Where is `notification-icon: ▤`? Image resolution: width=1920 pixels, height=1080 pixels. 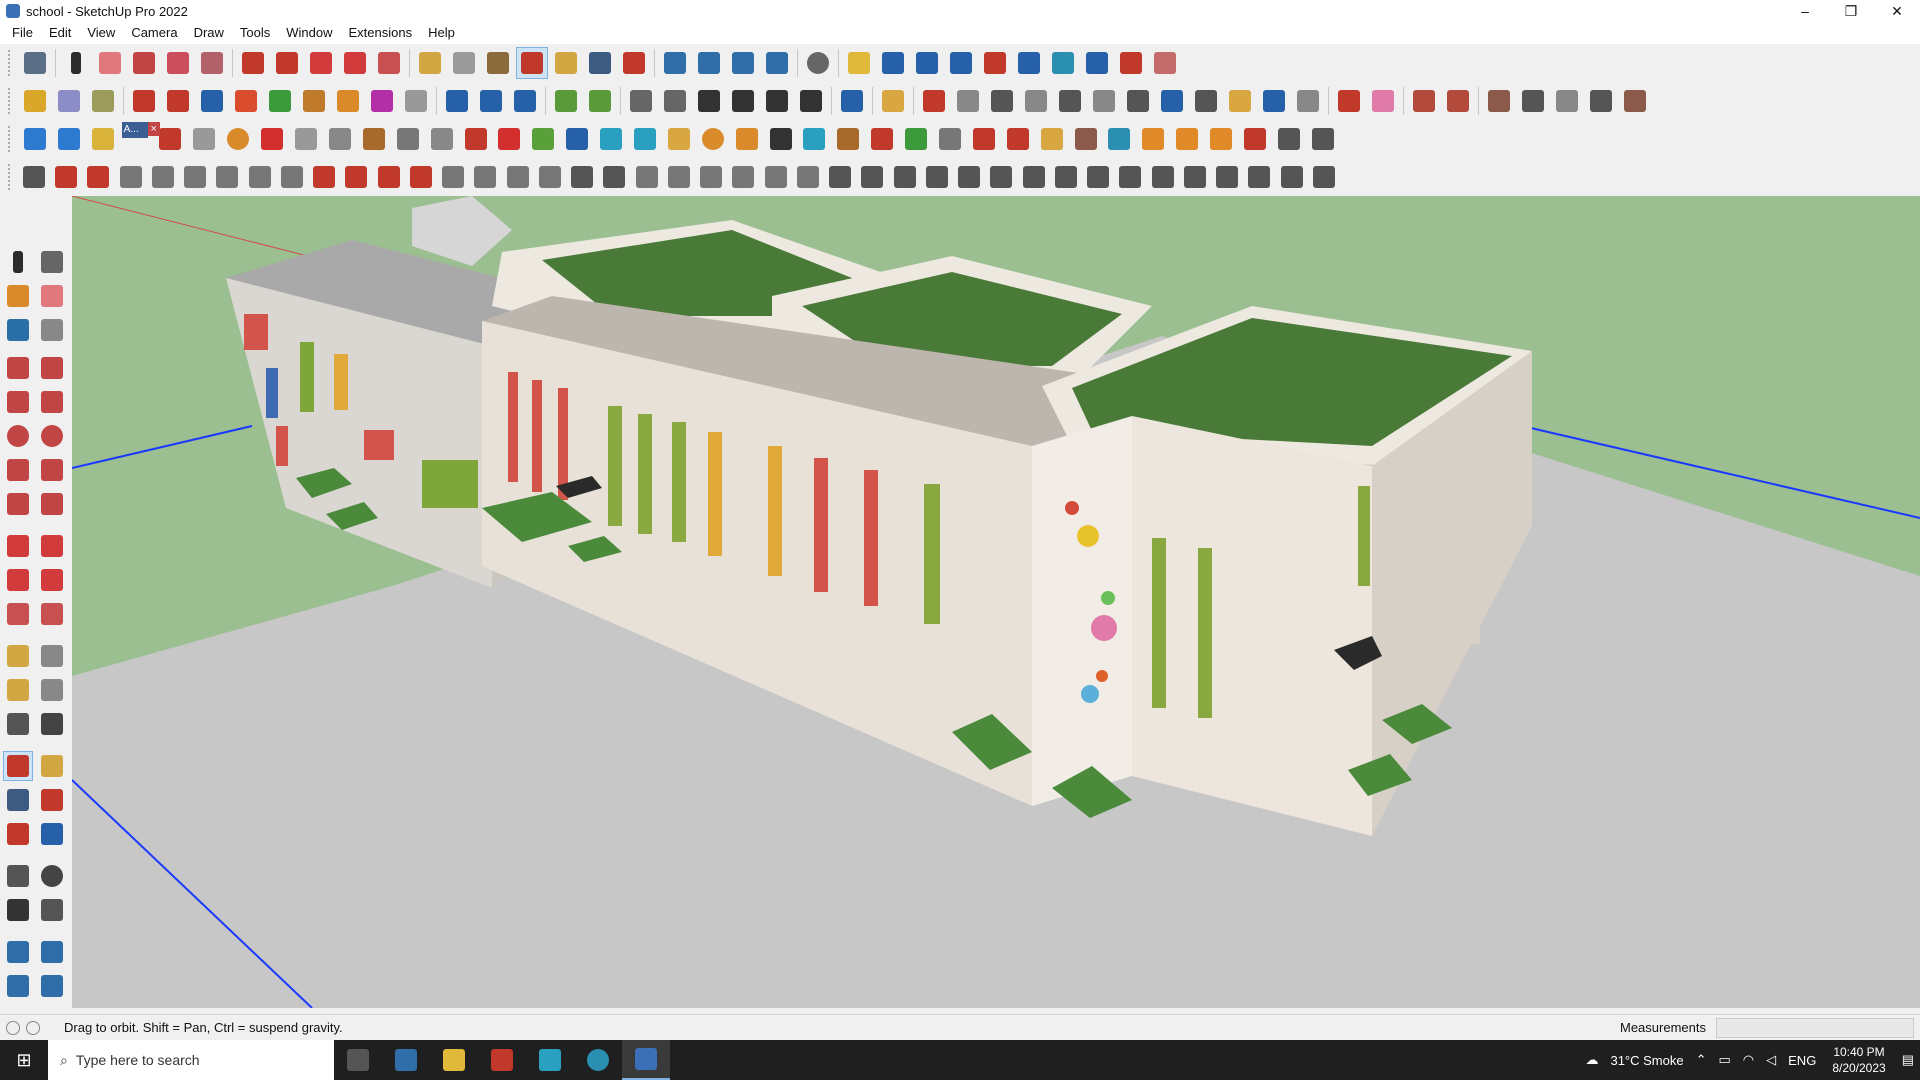 notification-icon: ▤ is located at coordinates (1908, 1060).